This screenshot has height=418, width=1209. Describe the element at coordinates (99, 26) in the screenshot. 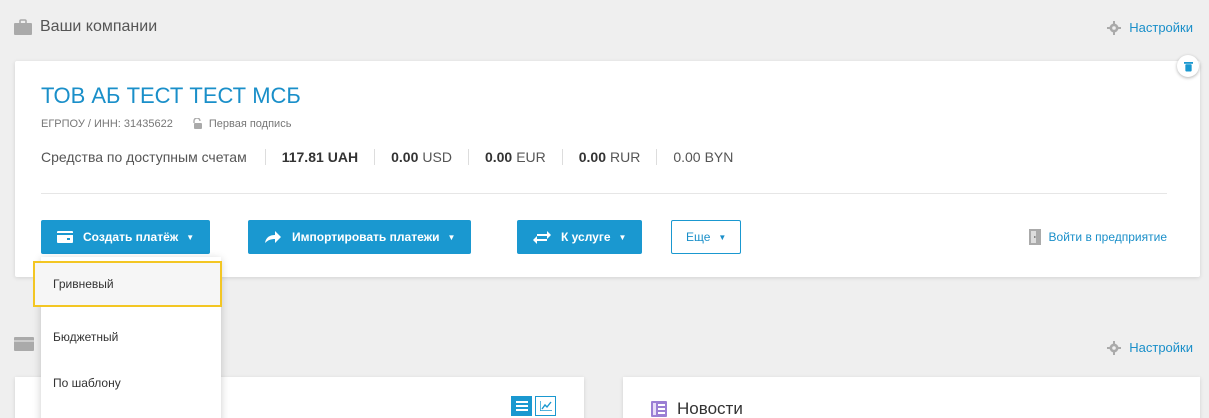

I see `page-title-text: Ваши компании` at that location.